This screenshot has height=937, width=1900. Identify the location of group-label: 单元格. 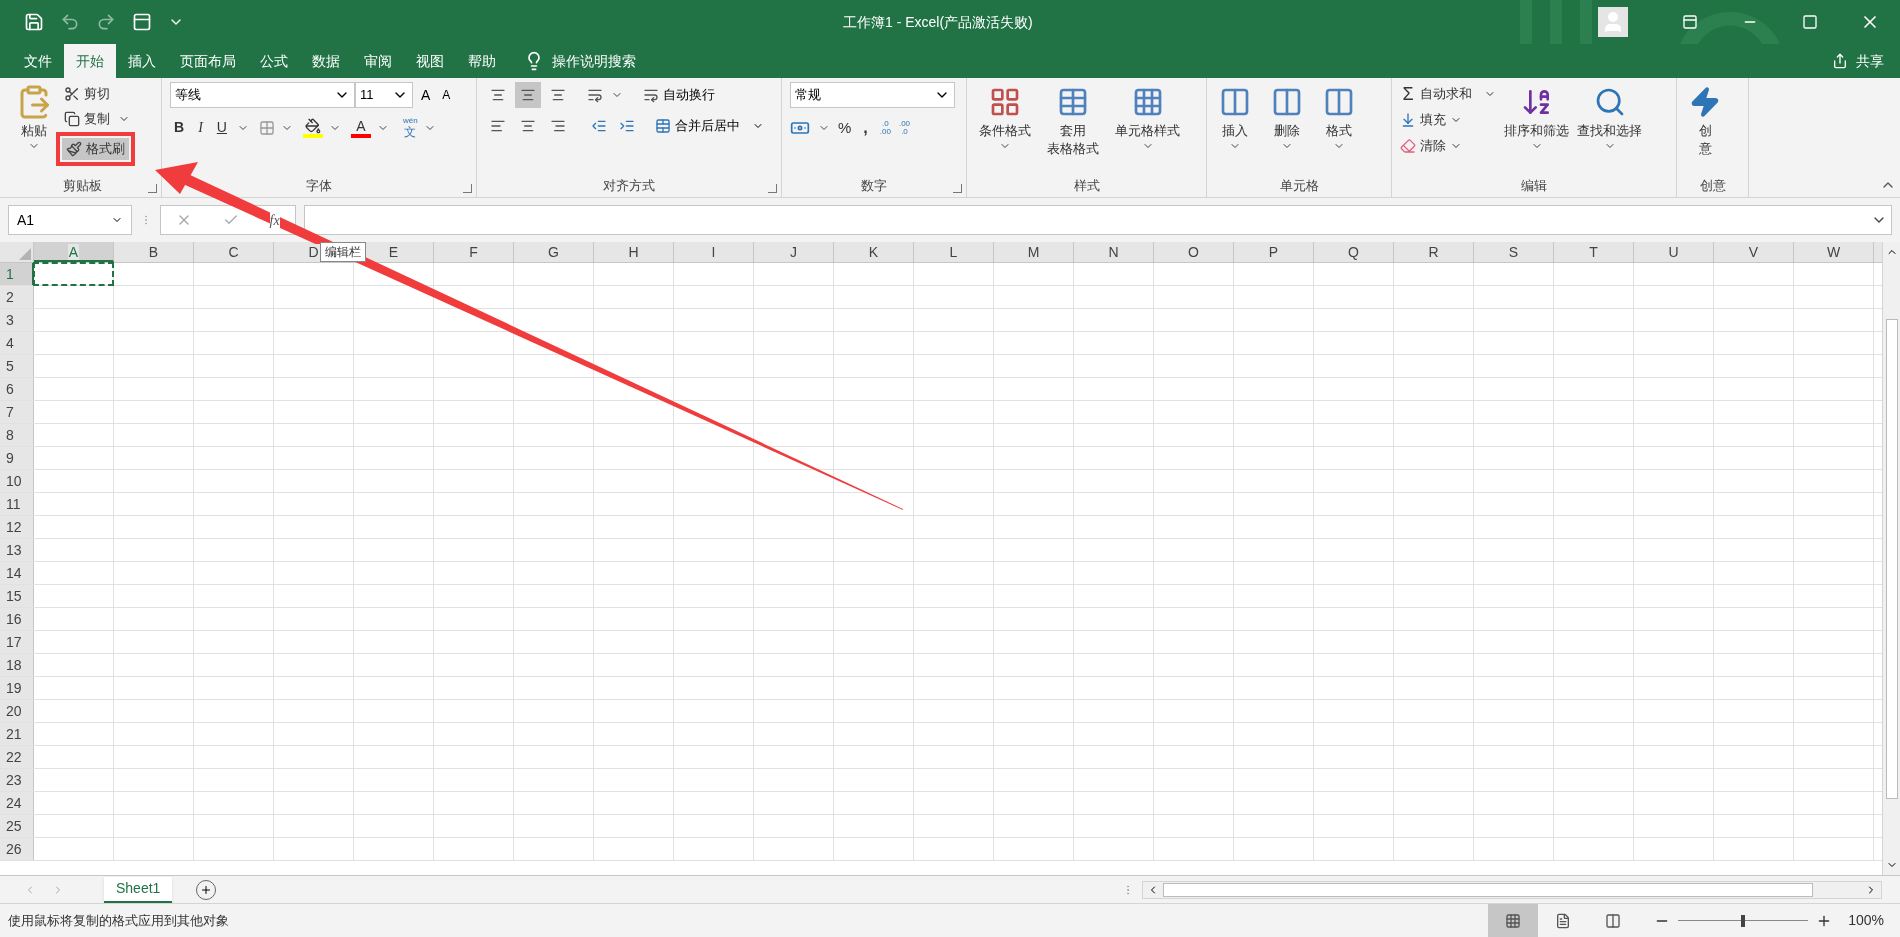
(1299, 186).